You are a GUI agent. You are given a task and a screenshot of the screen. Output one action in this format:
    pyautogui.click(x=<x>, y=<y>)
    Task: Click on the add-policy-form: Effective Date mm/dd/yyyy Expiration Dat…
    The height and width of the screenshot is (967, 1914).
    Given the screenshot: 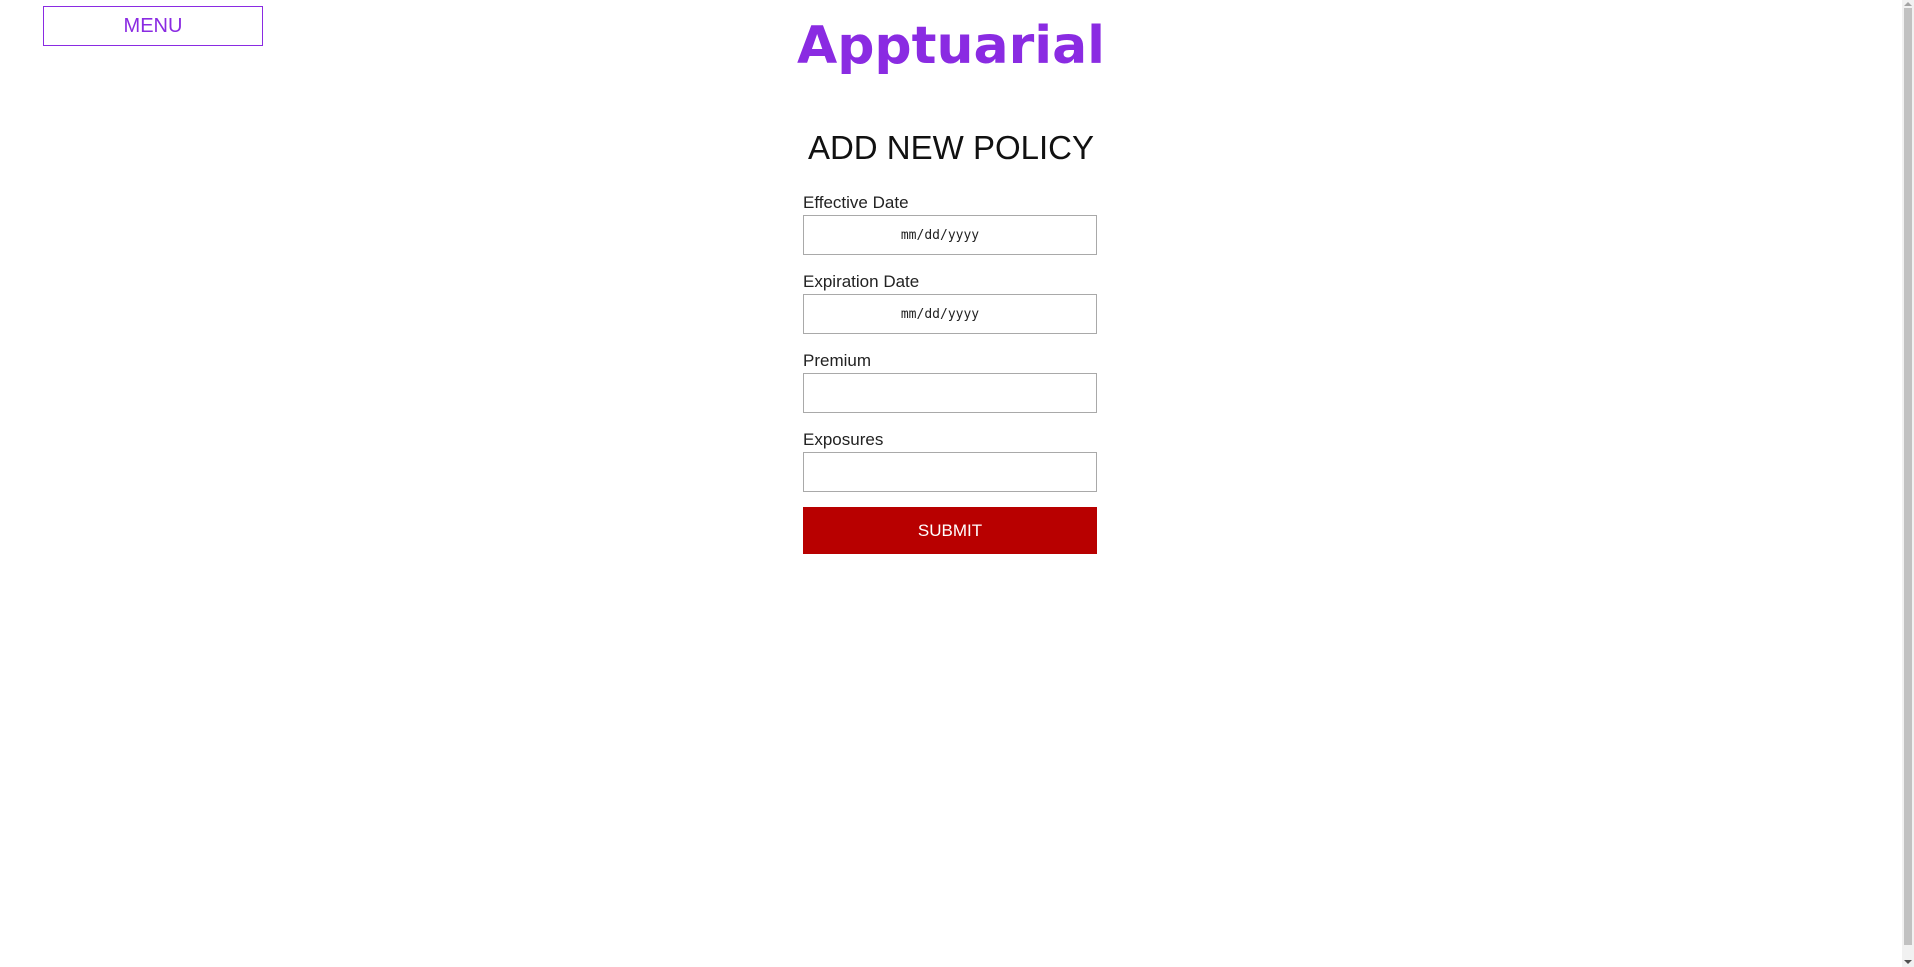 What is the action you would take?
    pyautogui.click(x=950, y=372)
    